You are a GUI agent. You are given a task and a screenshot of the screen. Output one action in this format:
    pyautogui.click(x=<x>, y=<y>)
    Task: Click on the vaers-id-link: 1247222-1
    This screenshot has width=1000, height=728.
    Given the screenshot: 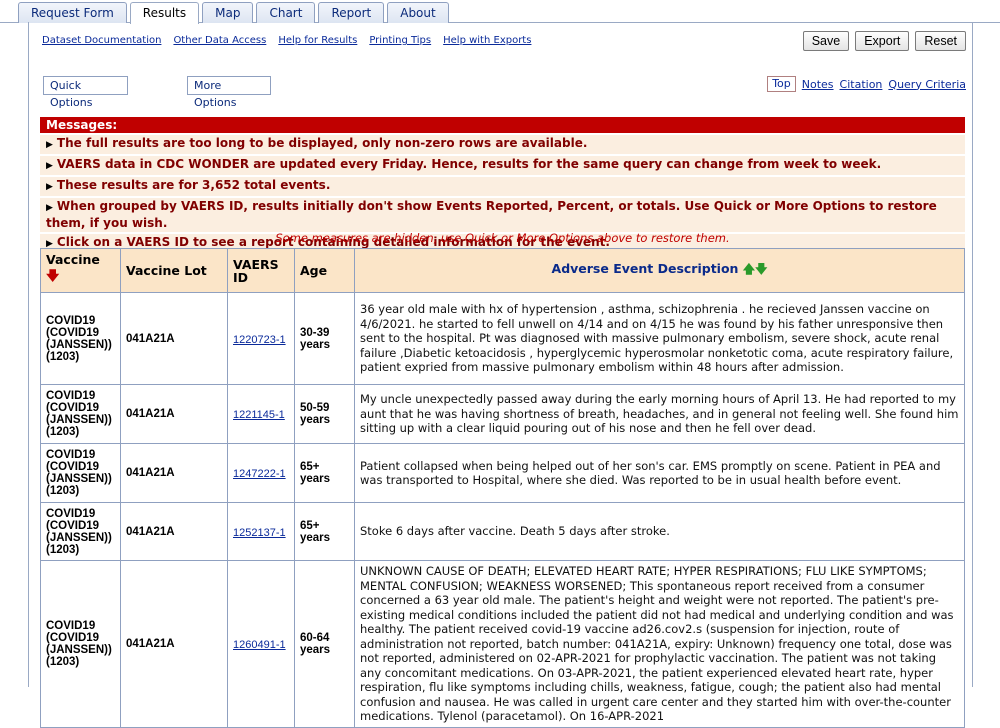 What is the action you would take?
    pyautogui.click(x=259, y=474)
    